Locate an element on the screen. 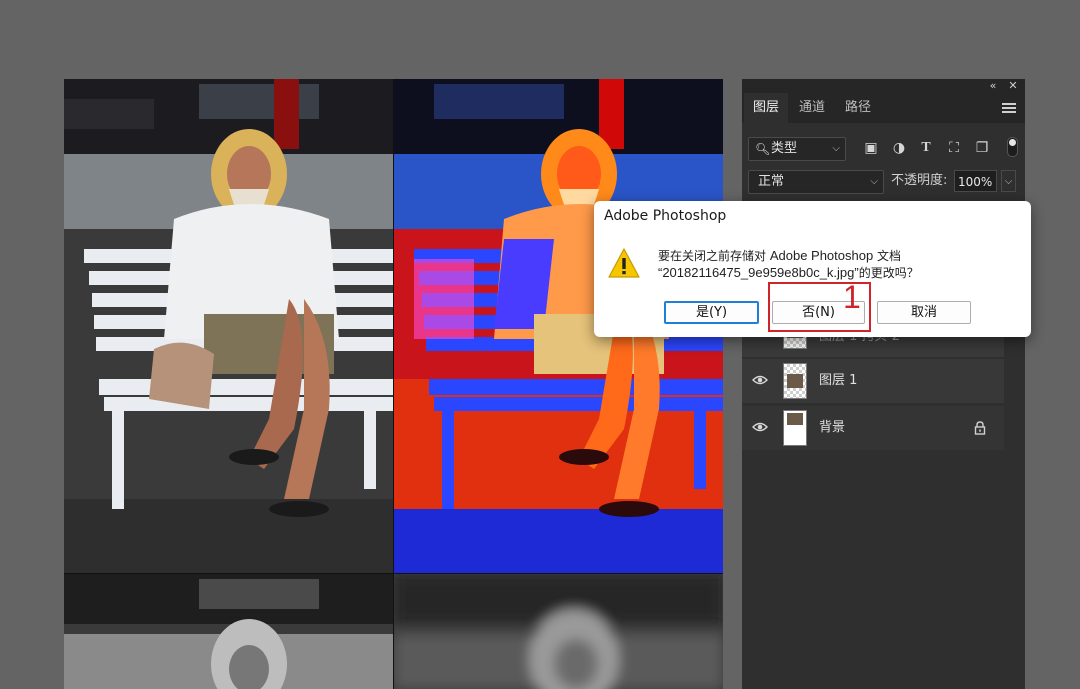  warning-icon is located at coordinates (624, 263).